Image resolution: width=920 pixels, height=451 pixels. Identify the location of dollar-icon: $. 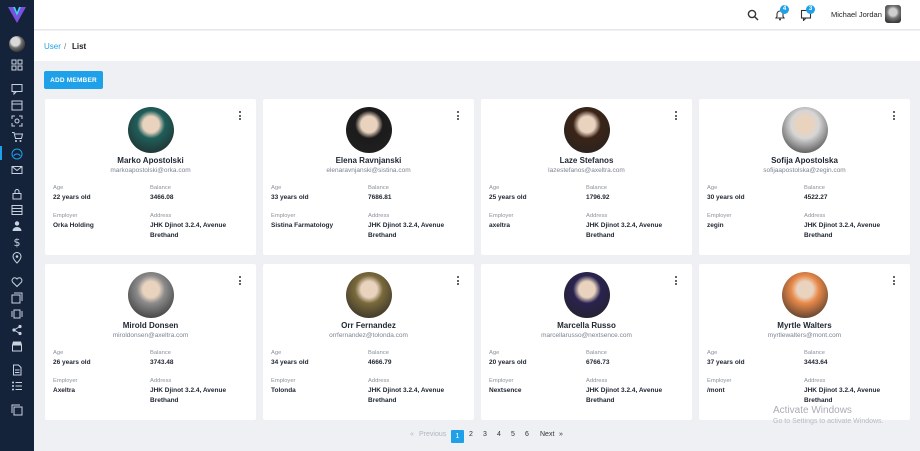
(17, 242).